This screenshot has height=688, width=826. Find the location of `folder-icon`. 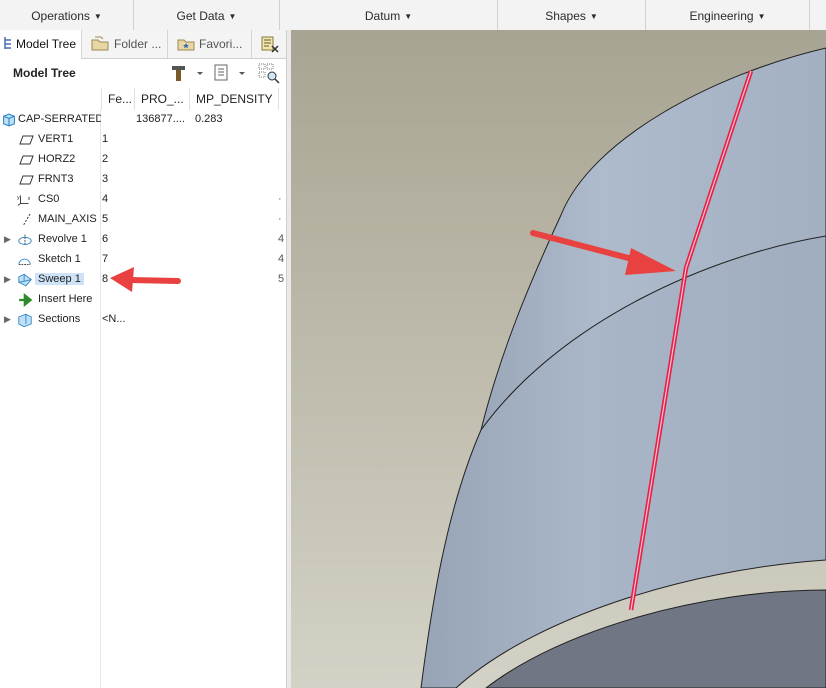

folder-icon is located at coordinates (100, 43).